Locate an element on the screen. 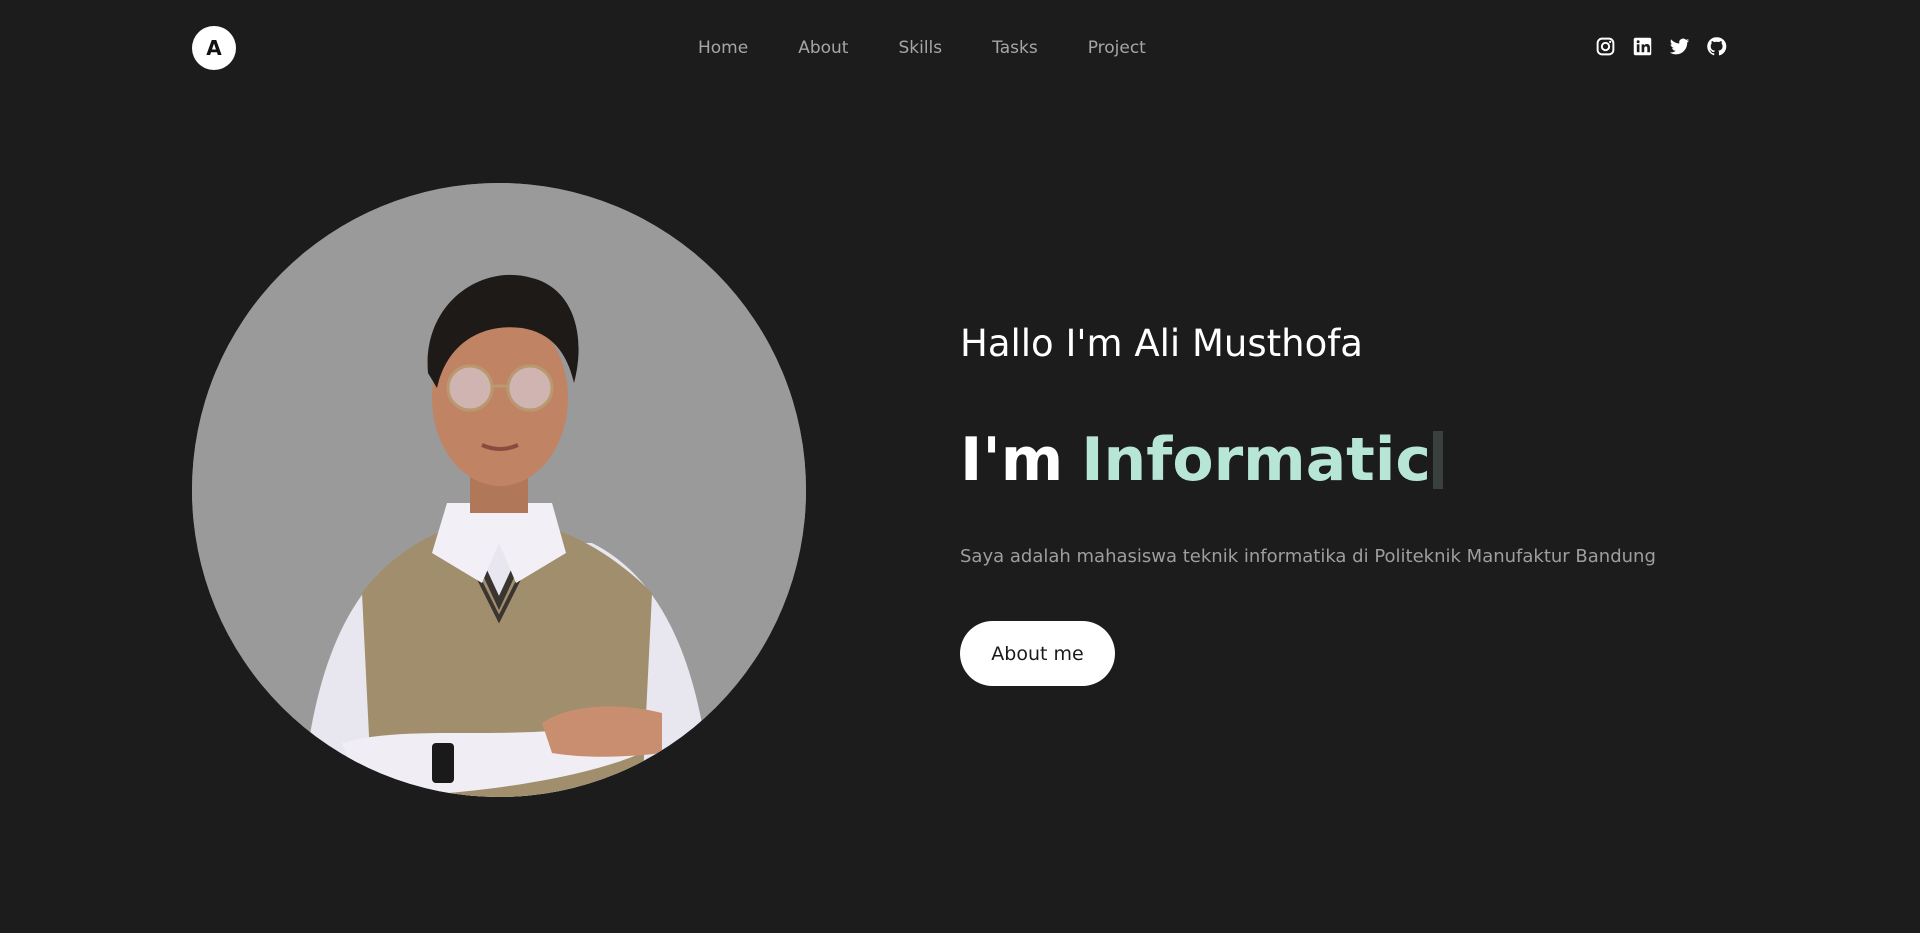  headline-prefix: I'm is located at coordinates (1012, 460).